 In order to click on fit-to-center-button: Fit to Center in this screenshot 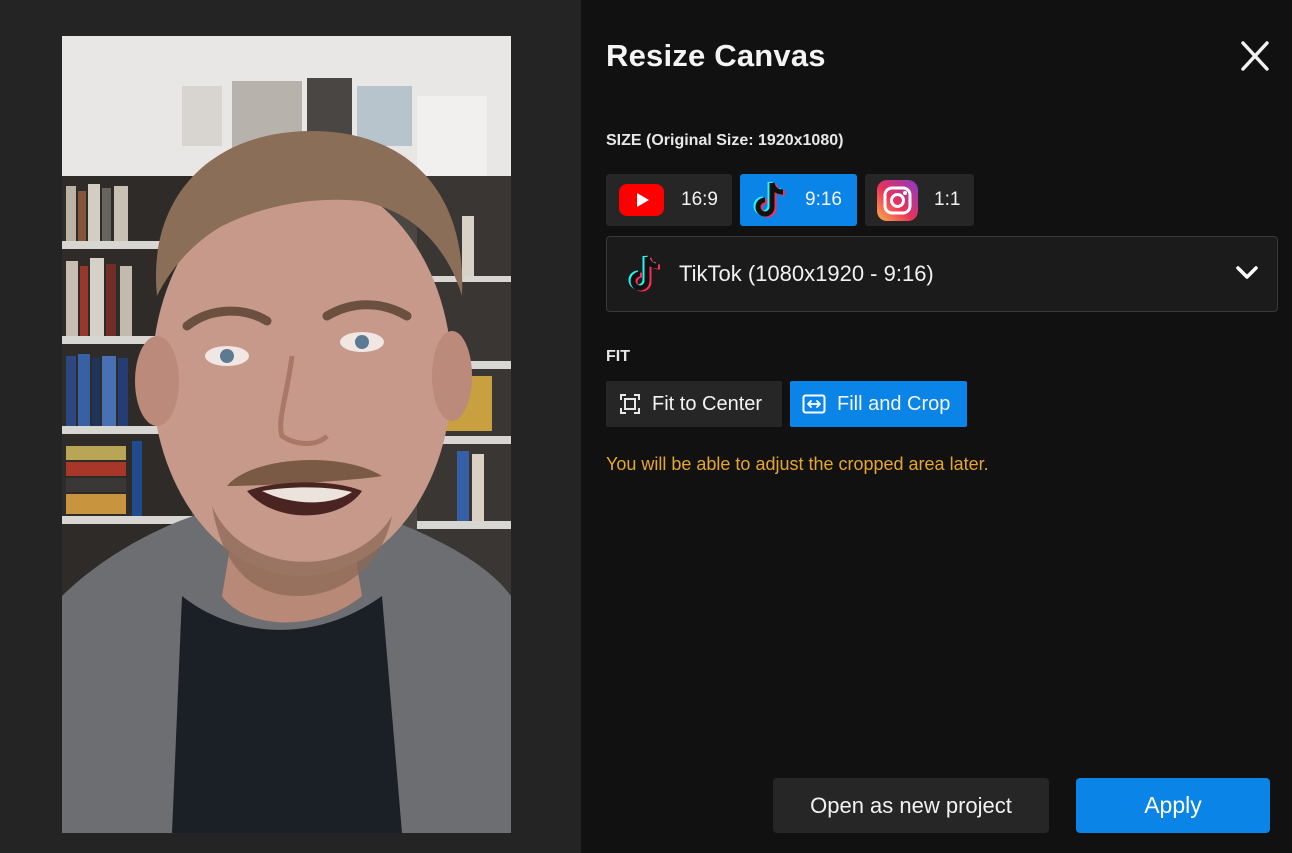, I will do `click(694, 404)`.